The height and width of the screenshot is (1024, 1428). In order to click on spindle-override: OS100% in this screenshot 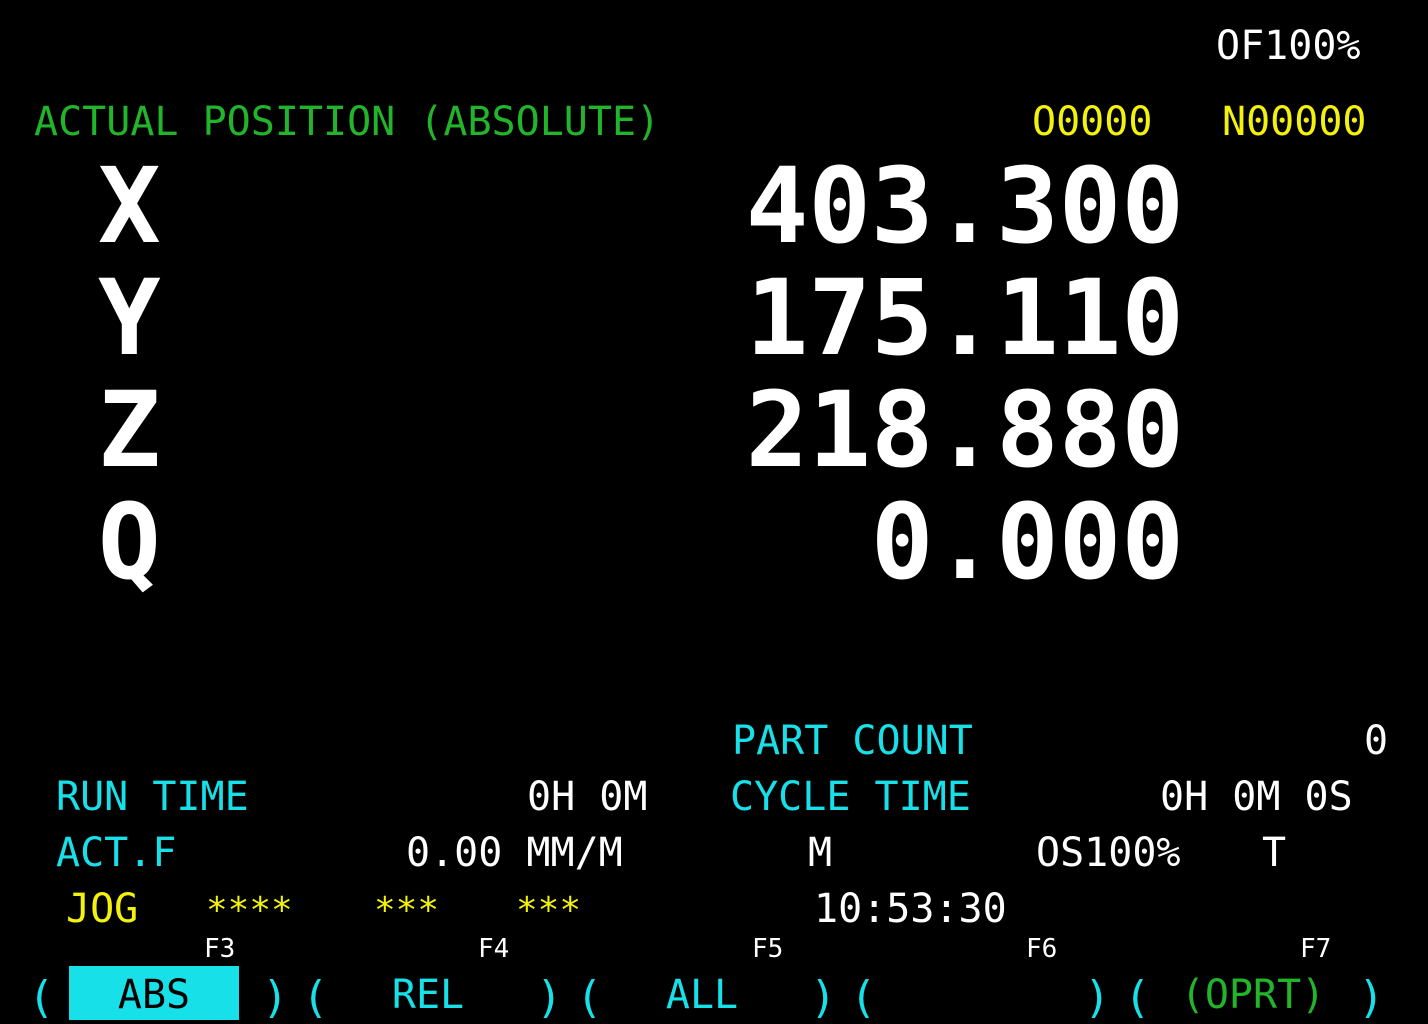, I will do `click(1108, 853)`.